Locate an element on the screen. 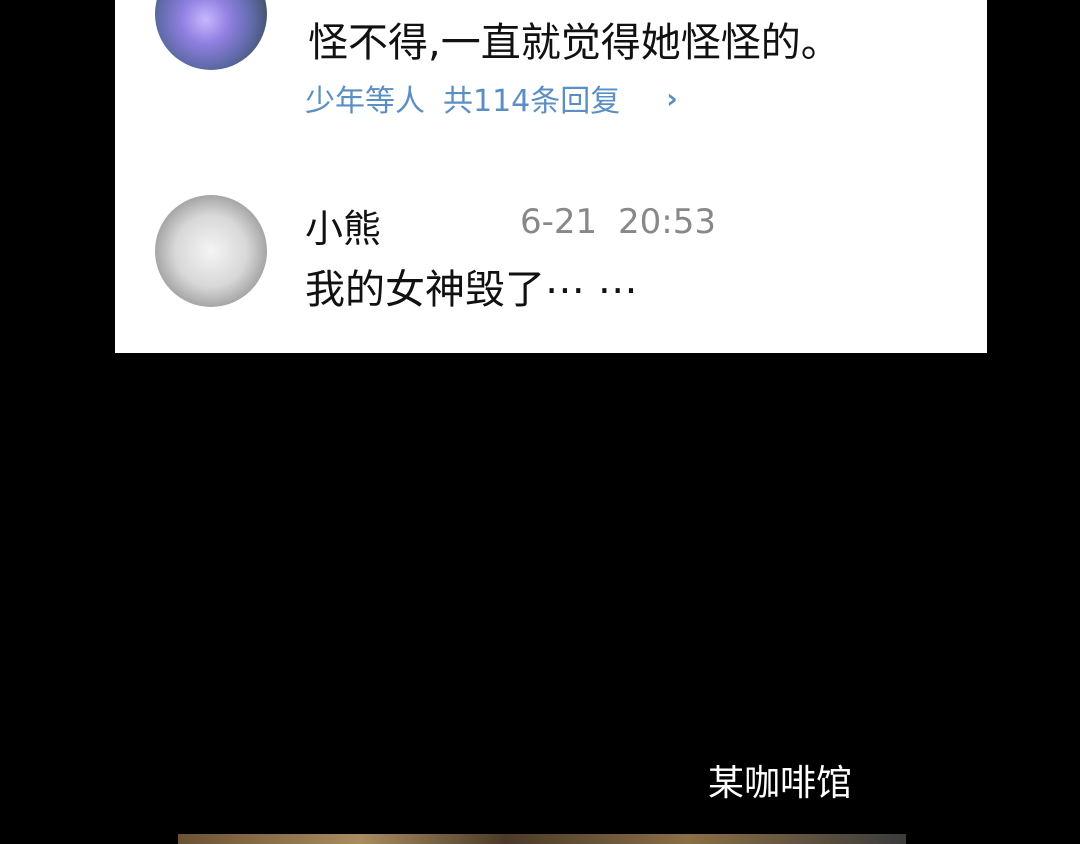  comment-timestamp: 6-21 20:53 is located at coordinates (618, 222).